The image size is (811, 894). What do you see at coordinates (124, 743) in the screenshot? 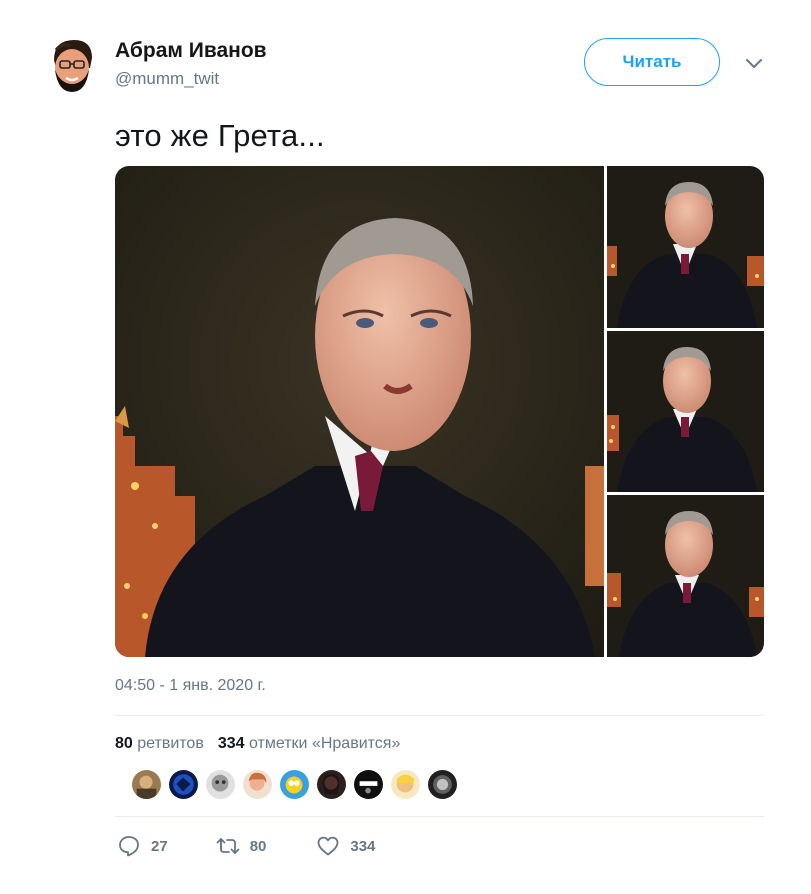
I see `retweets-count: 80` at bounding box center [124, 743].